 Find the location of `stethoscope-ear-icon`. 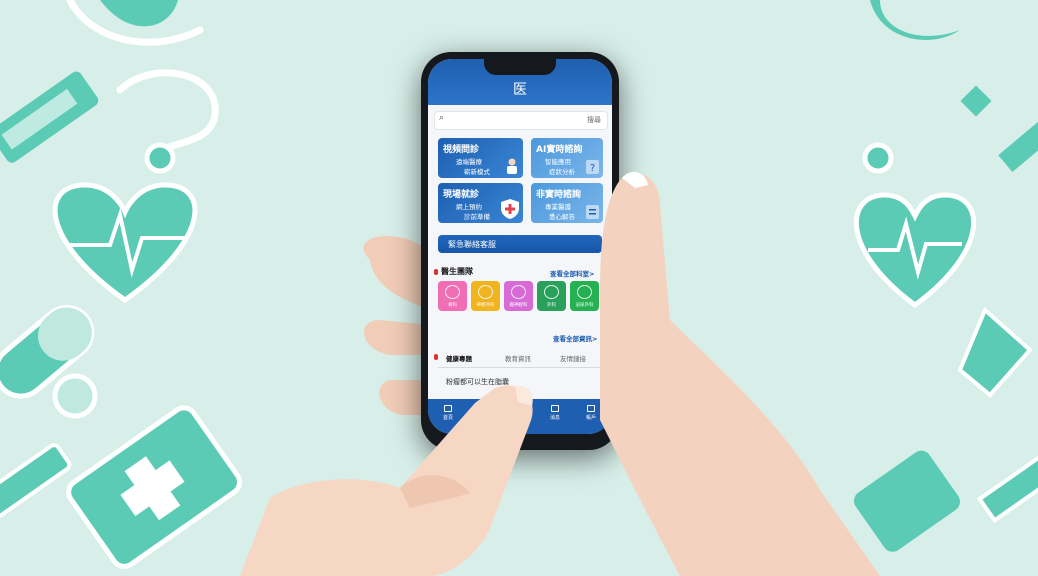

stethoscope-ear-icon is located at coordinates (139, 13).